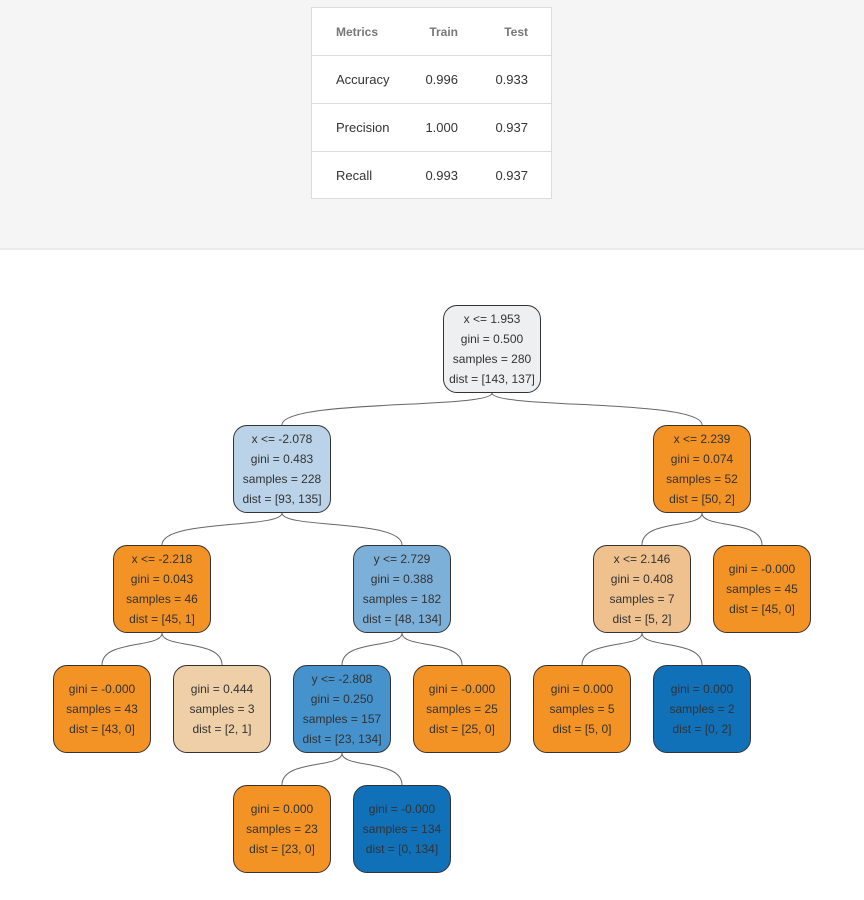  What do you see at coordinates (162, 599) in the screenshot?
I see `node-label-line: samples = 46` at bounding box center [162, 599].